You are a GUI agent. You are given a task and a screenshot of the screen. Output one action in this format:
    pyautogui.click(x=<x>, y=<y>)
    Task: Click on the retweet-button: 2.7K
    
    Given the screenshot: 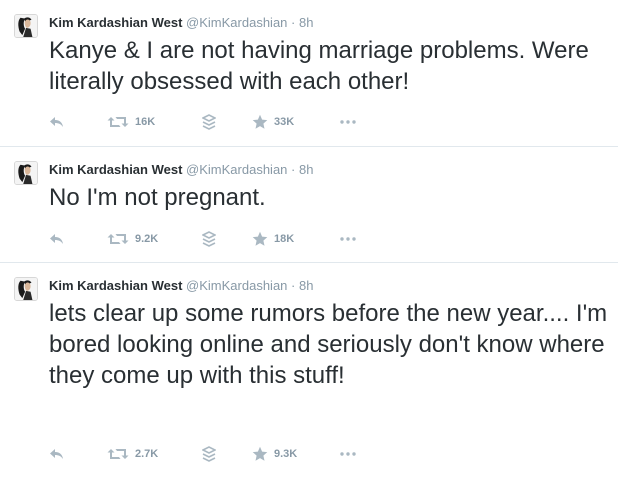 What is the action you would take?
    pyautogui.click(x=132, y=454)
    